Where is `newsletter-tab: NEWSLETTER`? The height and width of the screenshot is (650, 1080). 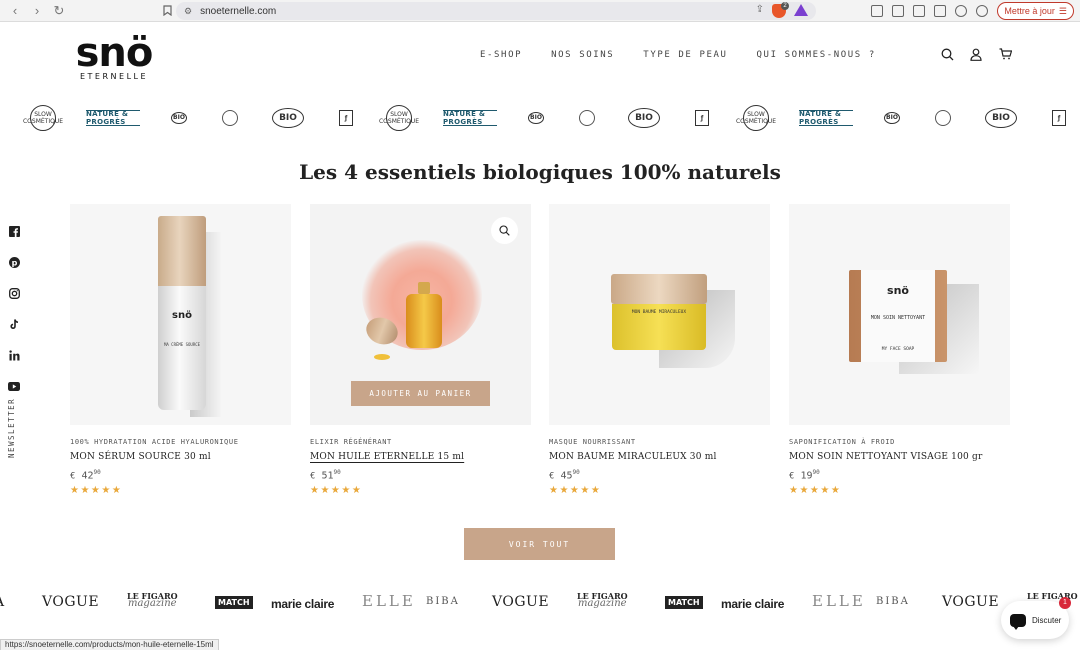
newsletter-tab: NEWSLETTER is located at coordinates (11, 428).